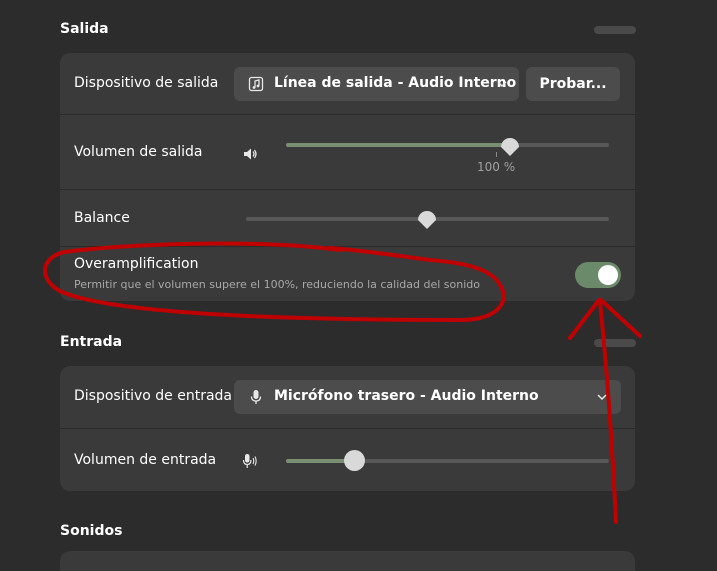 Image resolution: width=717 pixels, height=571 pixels. Describe the element at coordinates (347, 561) in the screenshot. I see `sounds-card-edge` at that location.